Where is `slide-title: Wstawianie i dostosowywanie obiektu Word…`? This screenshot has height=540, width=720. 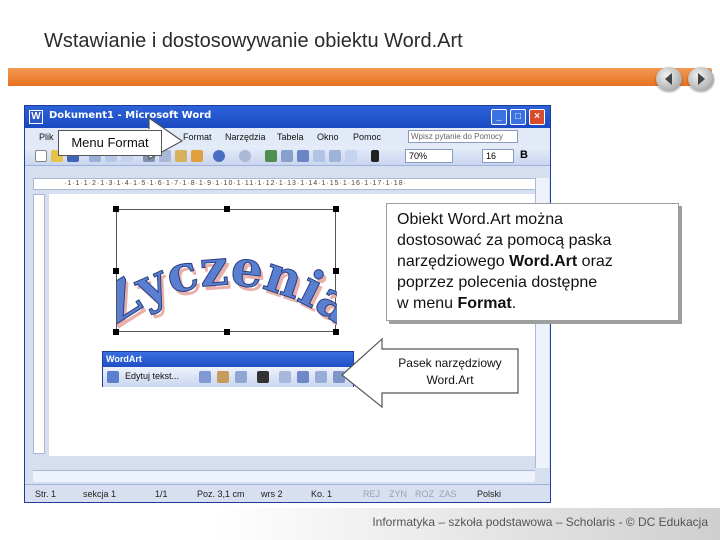
slide-title: Wstawianie i dostosowywanie obiektu Word… is located at coordinates (253, 41).